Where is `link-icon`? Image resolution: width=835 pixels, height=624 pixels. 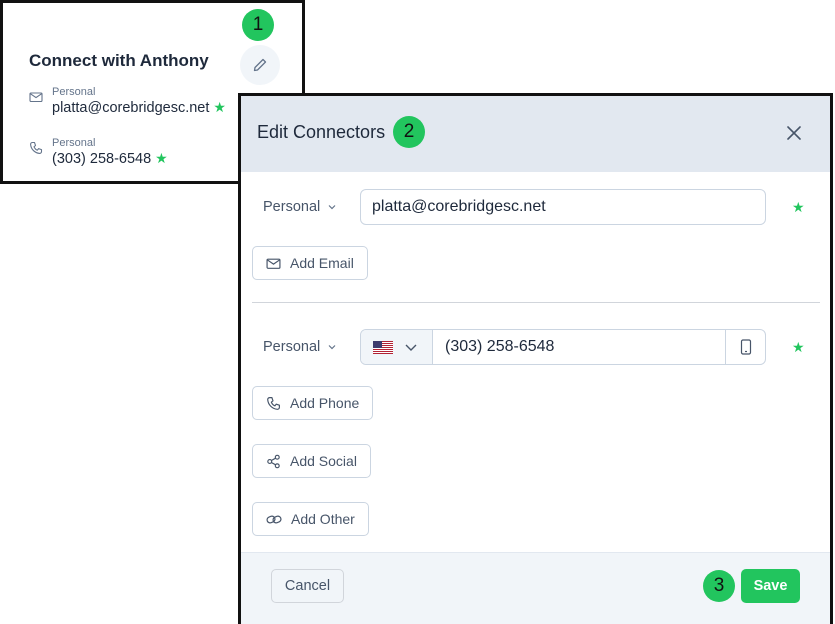
link-icon is located at coordinates (274, 519).